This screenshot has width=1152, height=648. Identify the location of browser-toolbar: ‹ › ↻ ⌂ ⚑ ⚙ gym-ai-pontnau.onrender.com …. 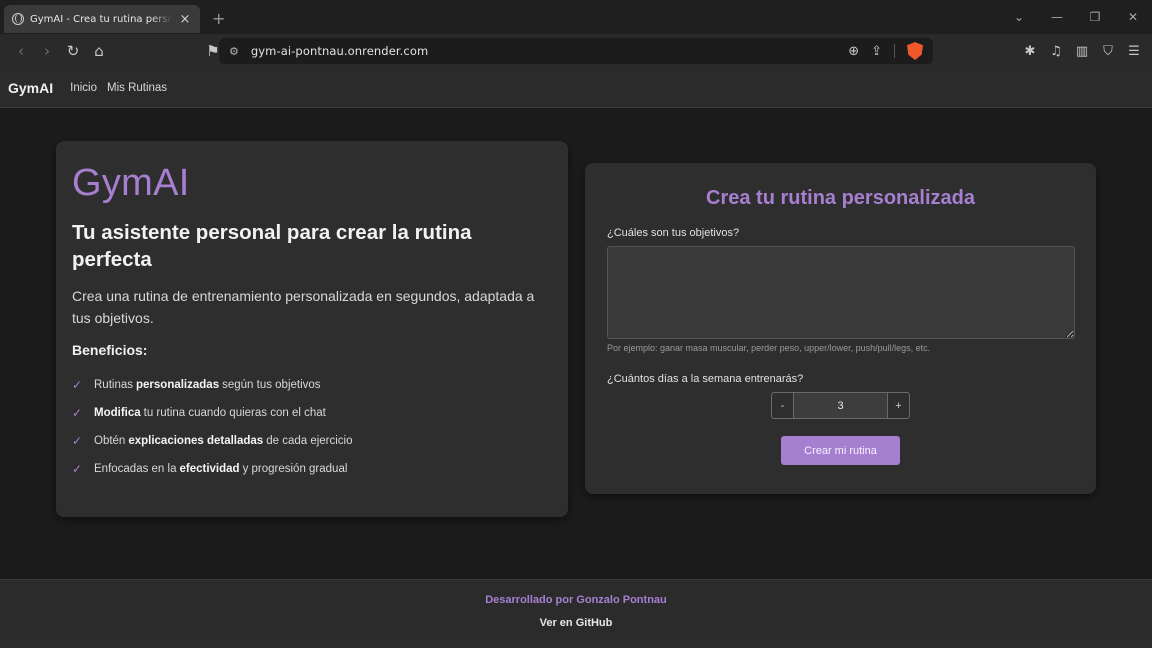
(576, 51).